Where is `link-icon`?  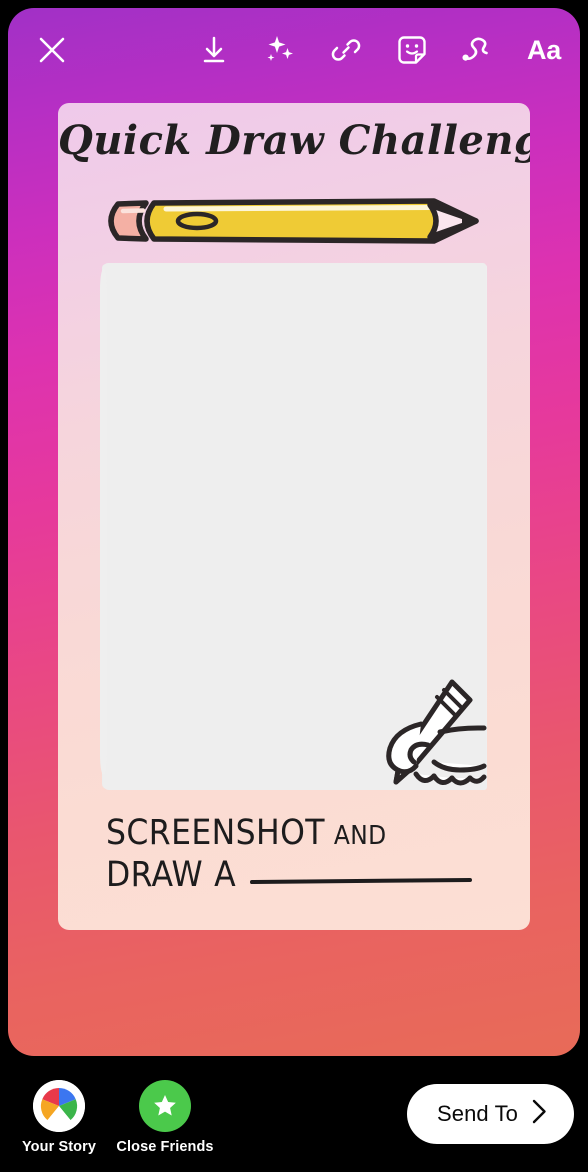 link-icon is located at coordinates (346, 50).